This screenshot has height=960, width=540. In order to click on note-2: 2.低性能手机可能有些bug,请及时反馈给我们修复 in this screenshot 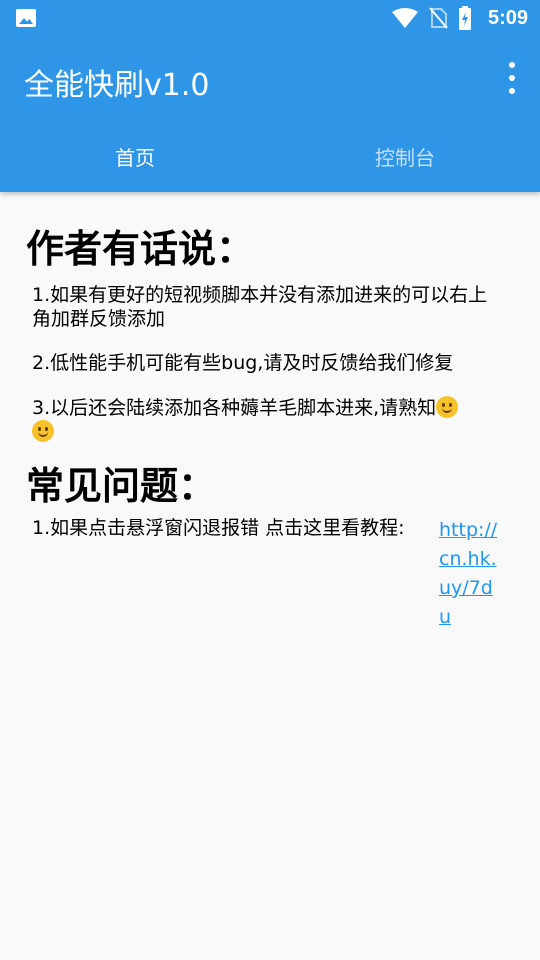, I will do `click(243, 363)`.